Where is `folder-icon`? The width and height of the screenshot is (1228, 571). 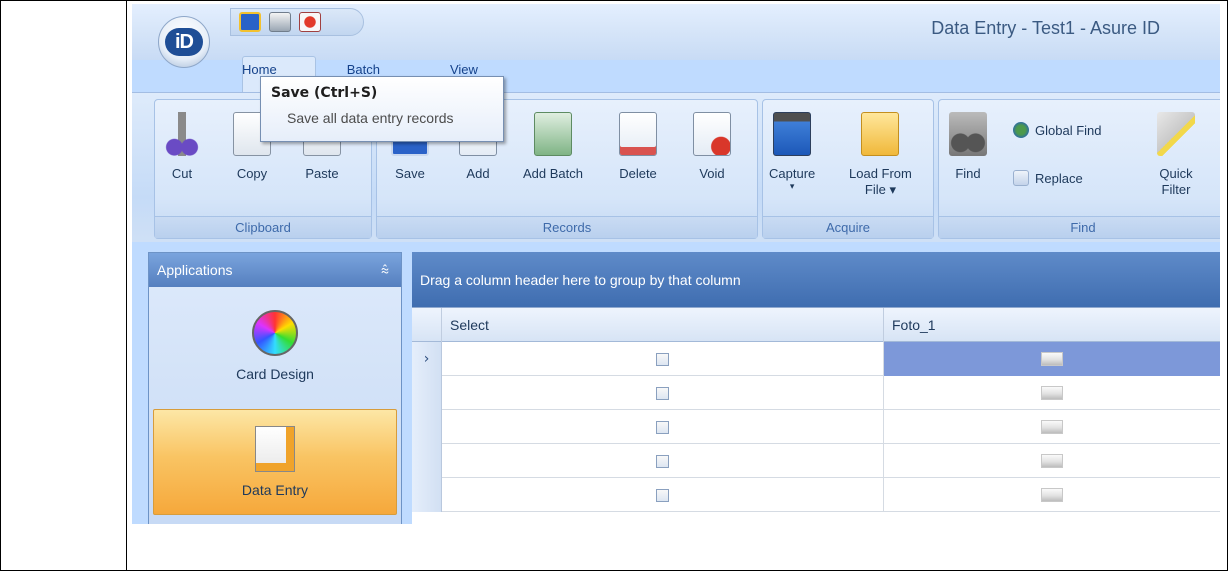 folder-icon is located at coordinates (880, 134).